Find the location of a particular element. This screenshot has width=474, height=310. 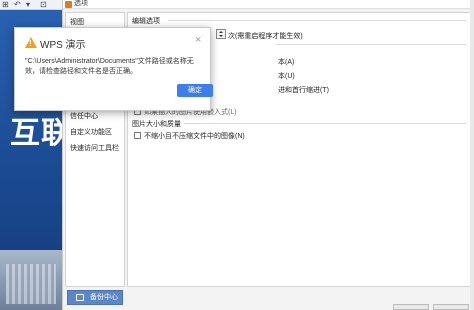

section-edit-options: 编辑选项 is located at coordinates (146, 21).